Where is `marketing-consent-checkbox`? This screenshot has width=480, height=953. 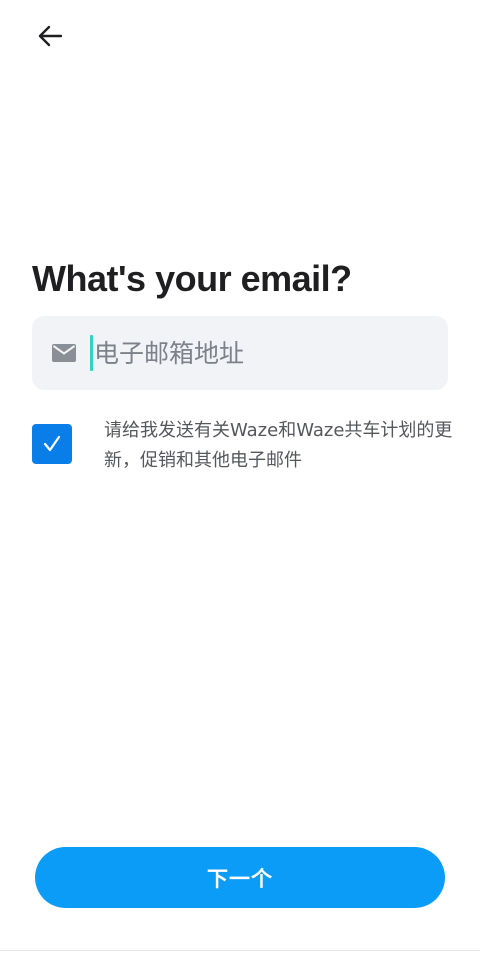 marketing-consent-checkbox is located at coordinates (52, 444).